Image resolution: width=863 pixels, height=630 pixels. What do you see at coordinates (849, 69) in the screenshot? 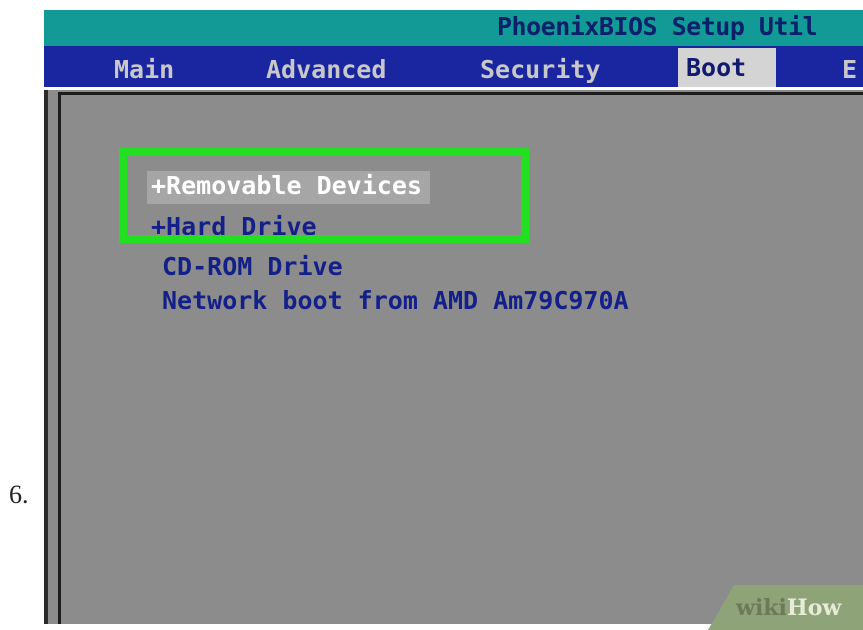
I see `tab-exit: E` at bounding box center [849, 69].